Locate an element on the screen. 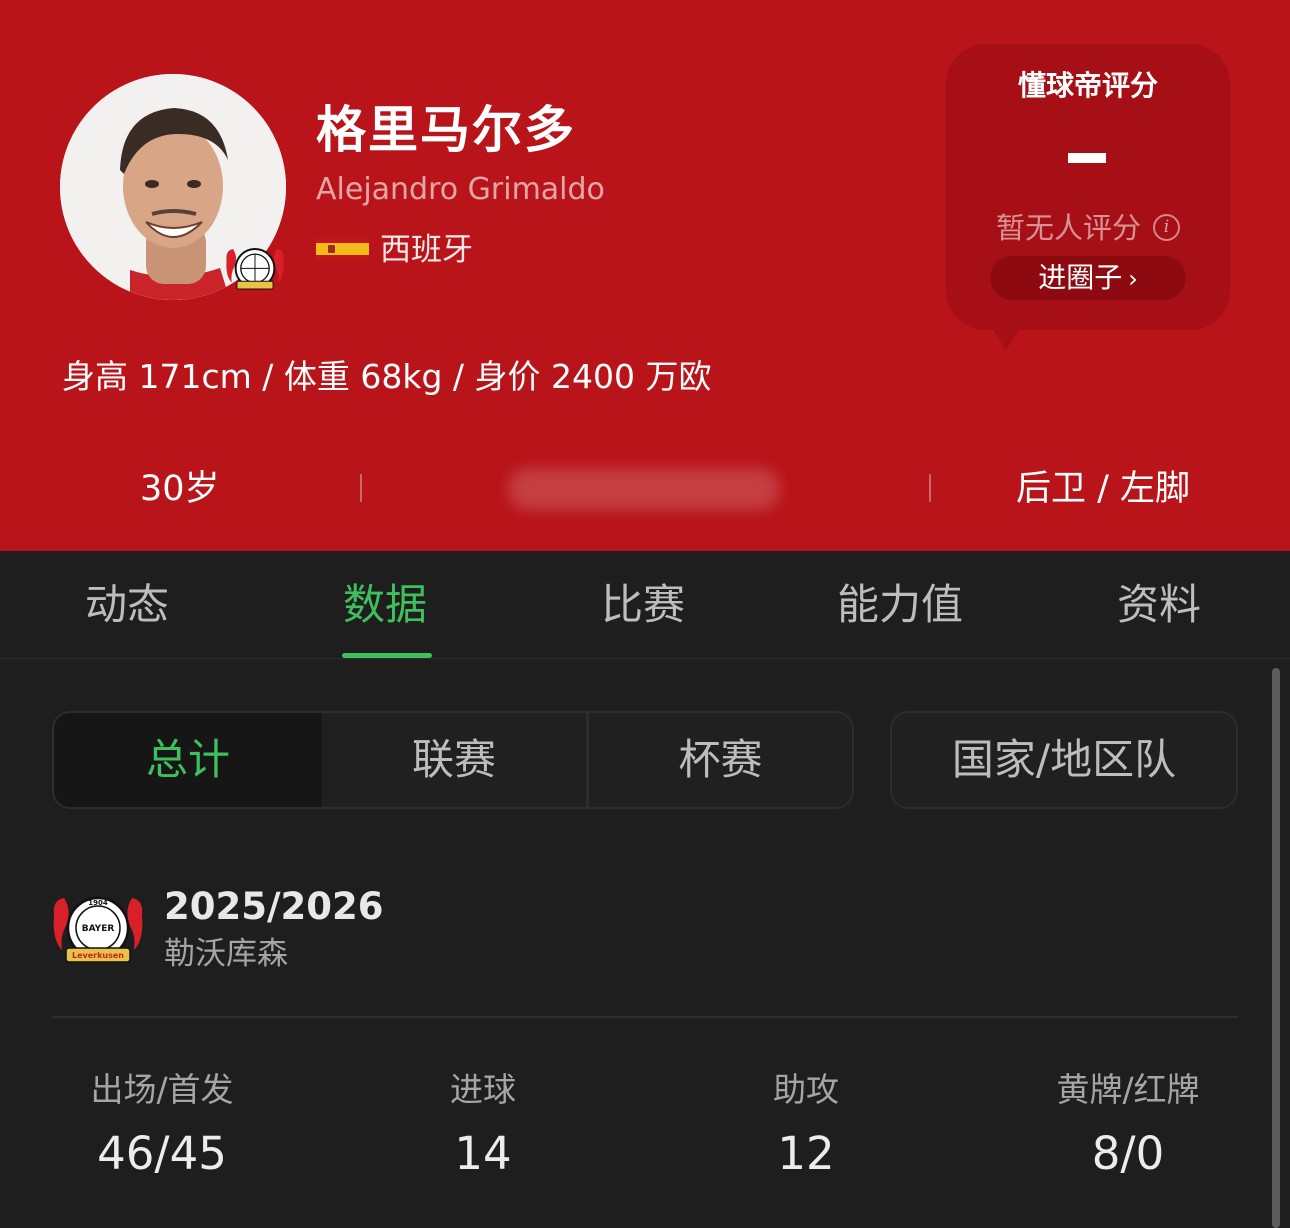 Image resolution: width=1290 pixels, height=1228 pixels. filter-cup: 杯赛 is located at coordinates (720, 760).